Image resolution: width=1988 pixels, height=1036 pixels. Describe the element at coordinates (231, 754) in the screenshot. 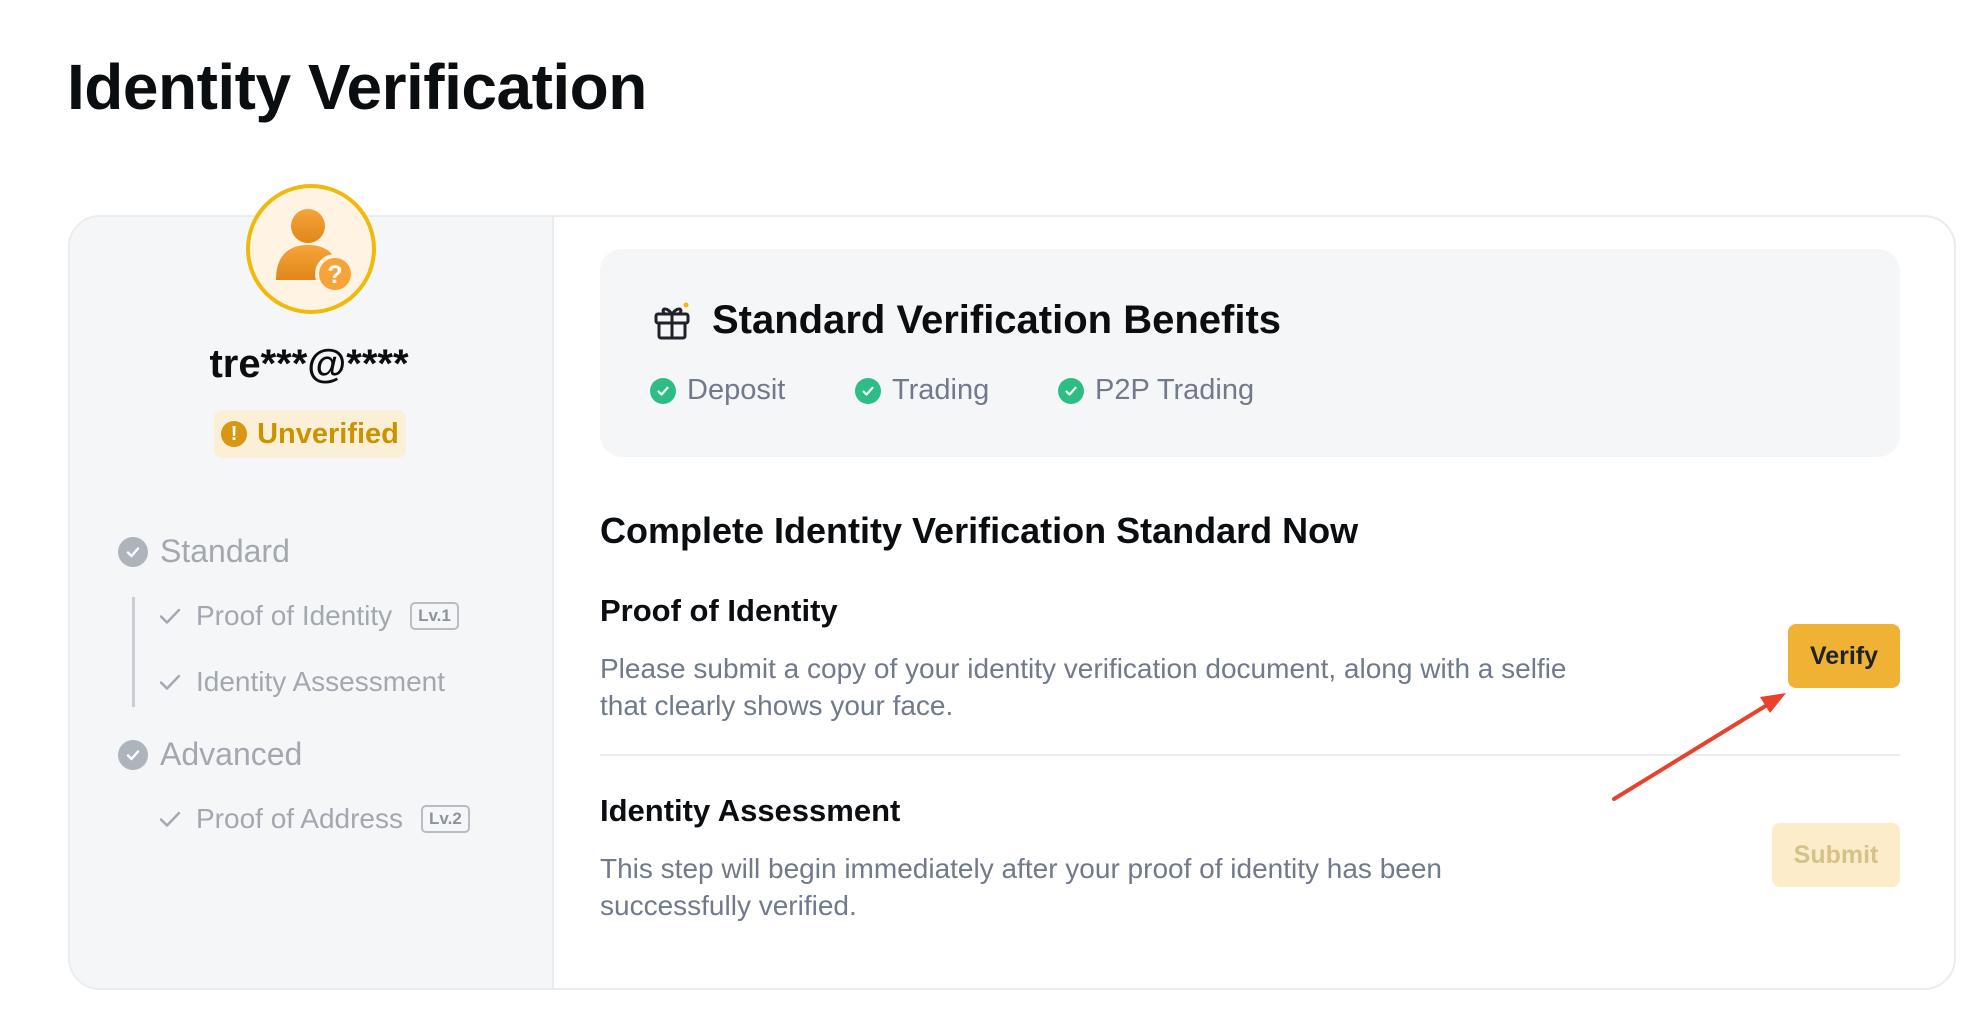

I see `level-label: Advanced` at that location.